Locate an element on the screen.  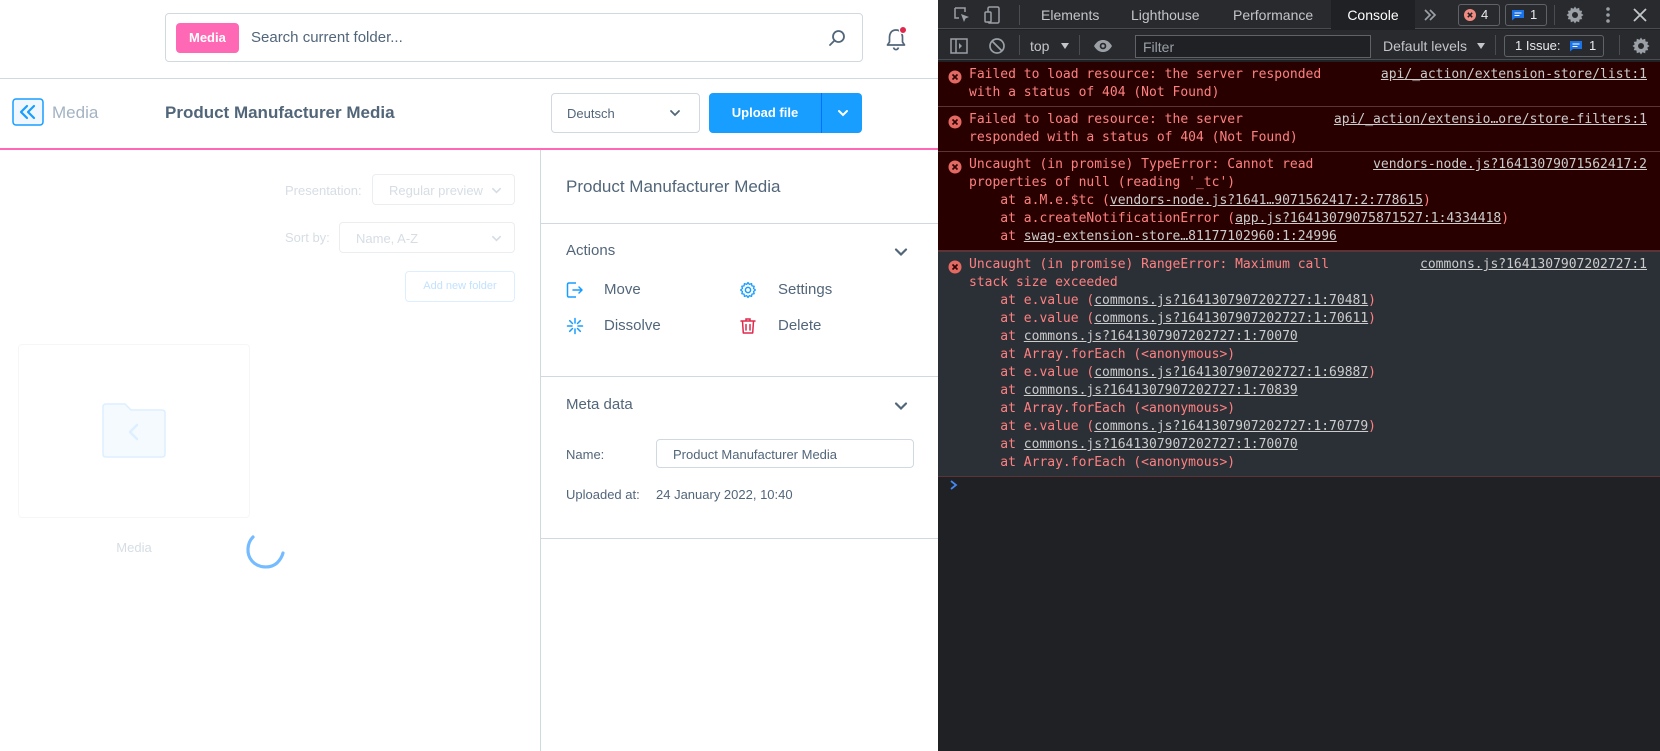
console-line-text: properties of null (reading '_tc') is located at coordinates (1102, 182).